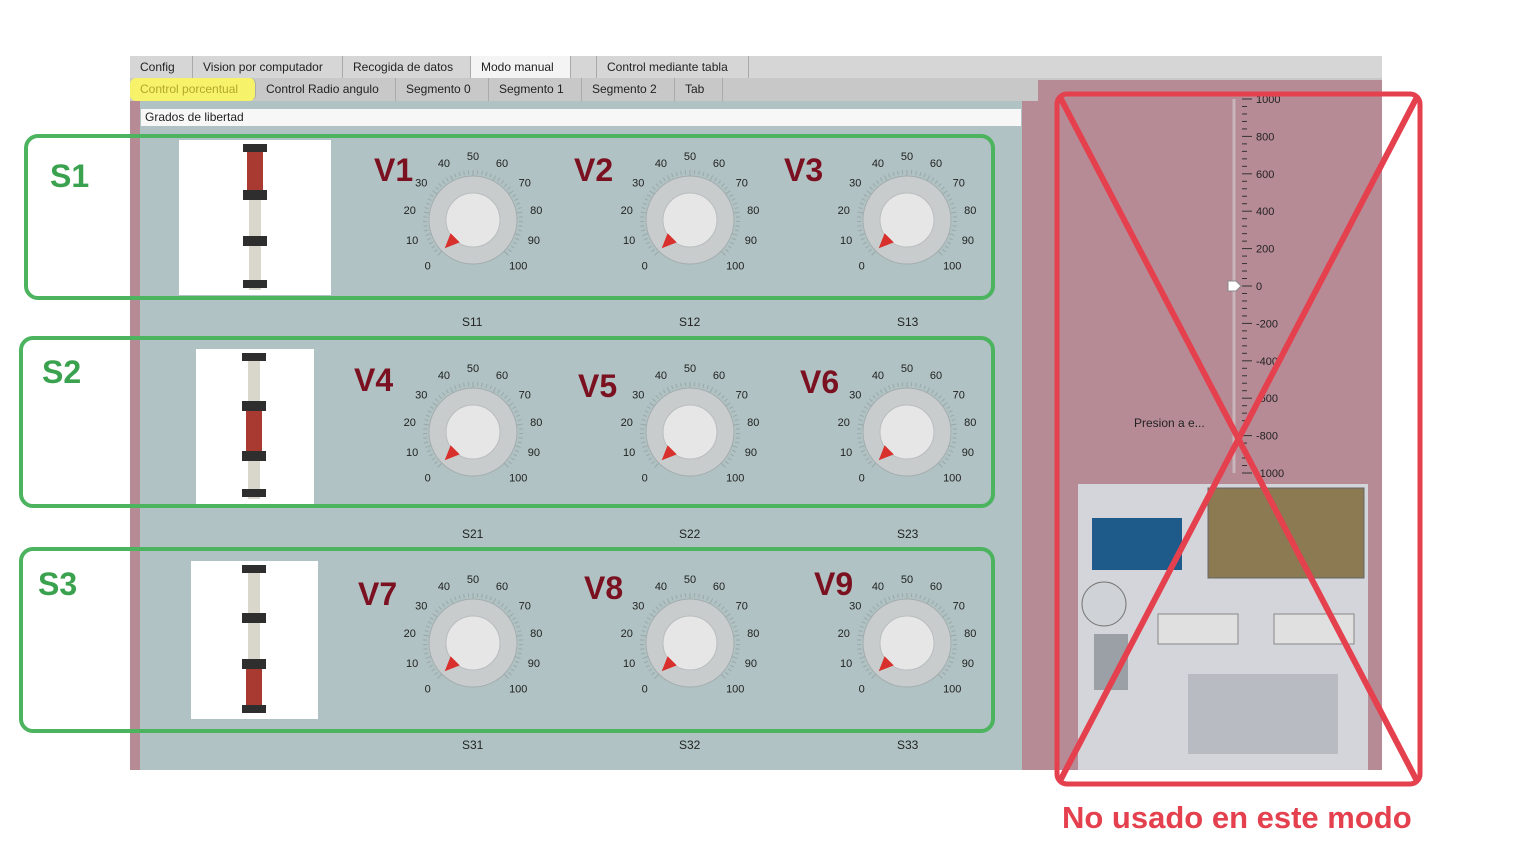 The image size is (1525, 865). Describe the element at coordinates (584, 67) in the screenshot. I see `tab-spacer` at that location.